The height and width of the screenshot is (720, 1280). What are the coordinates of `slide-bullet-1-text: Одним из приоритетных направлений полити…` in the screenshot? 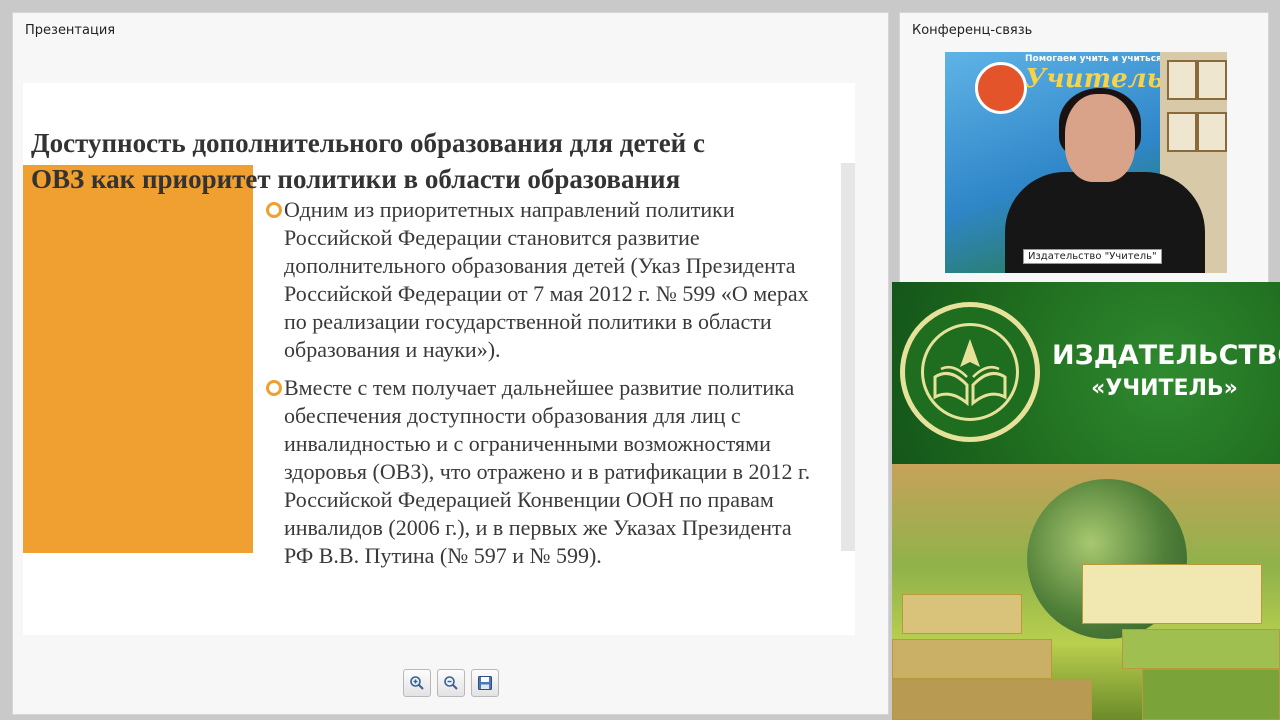 It's located at (546, 279).